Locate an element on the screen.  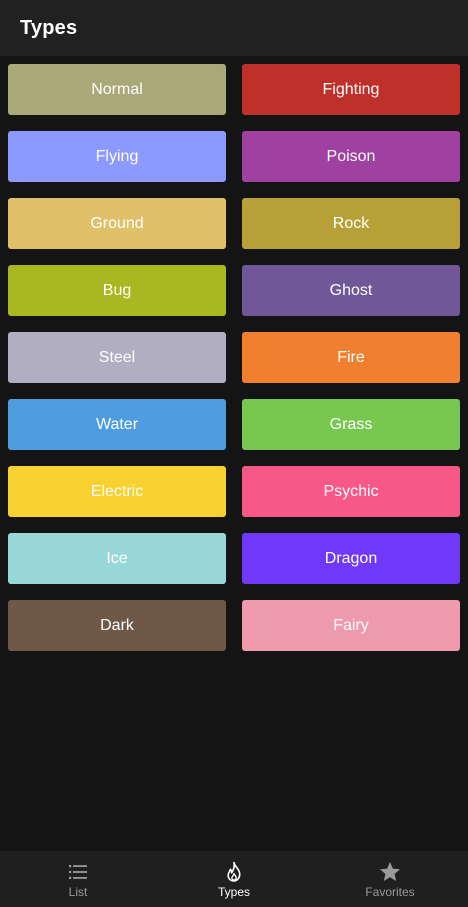
nav-item-favorites: Favorites is located at coordinates (390, 879).